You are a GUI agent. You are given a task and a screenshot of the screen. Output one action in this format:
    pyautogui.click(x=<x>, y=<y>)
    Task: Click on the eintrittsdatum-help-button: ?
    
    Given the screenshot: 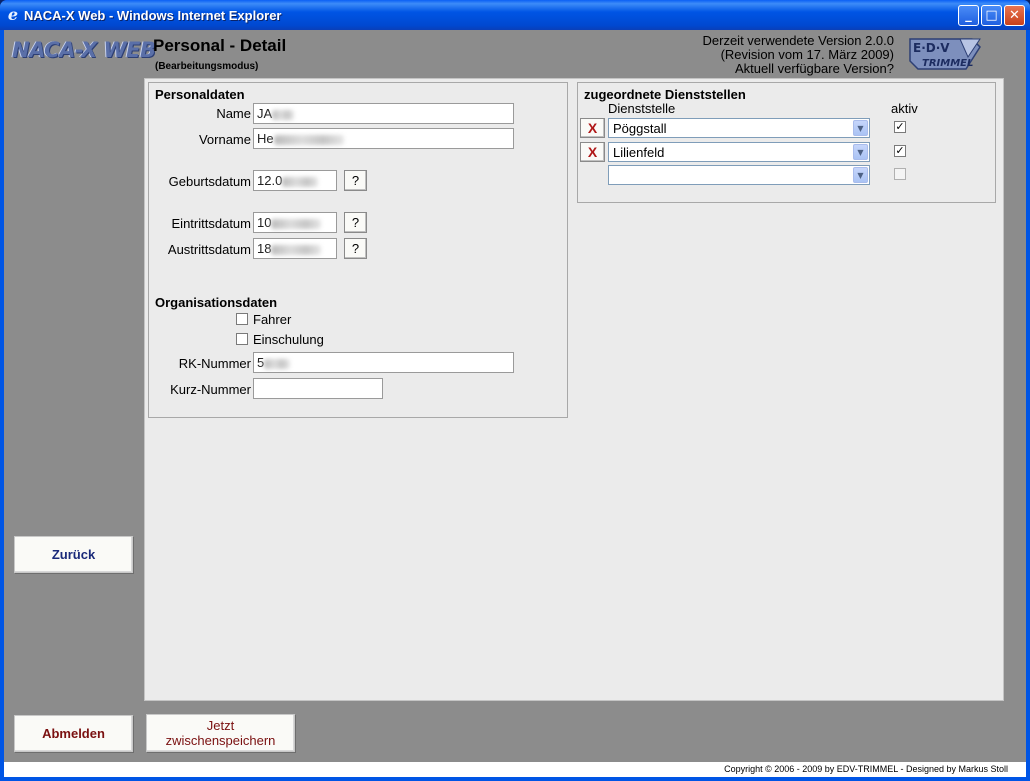 What is the action you would take?
    pyautogui.click(x=355, y=222)
    